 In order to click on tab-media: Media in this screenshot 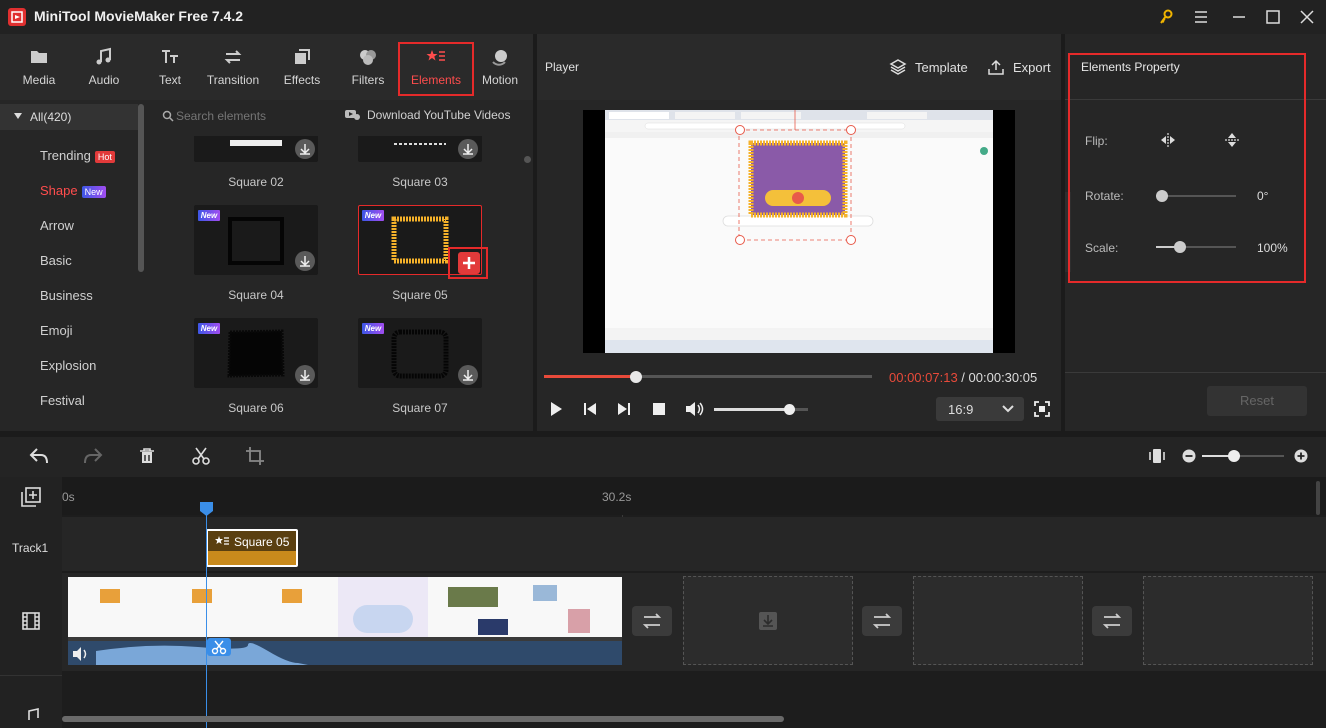, I will do `click(39, 67)`.